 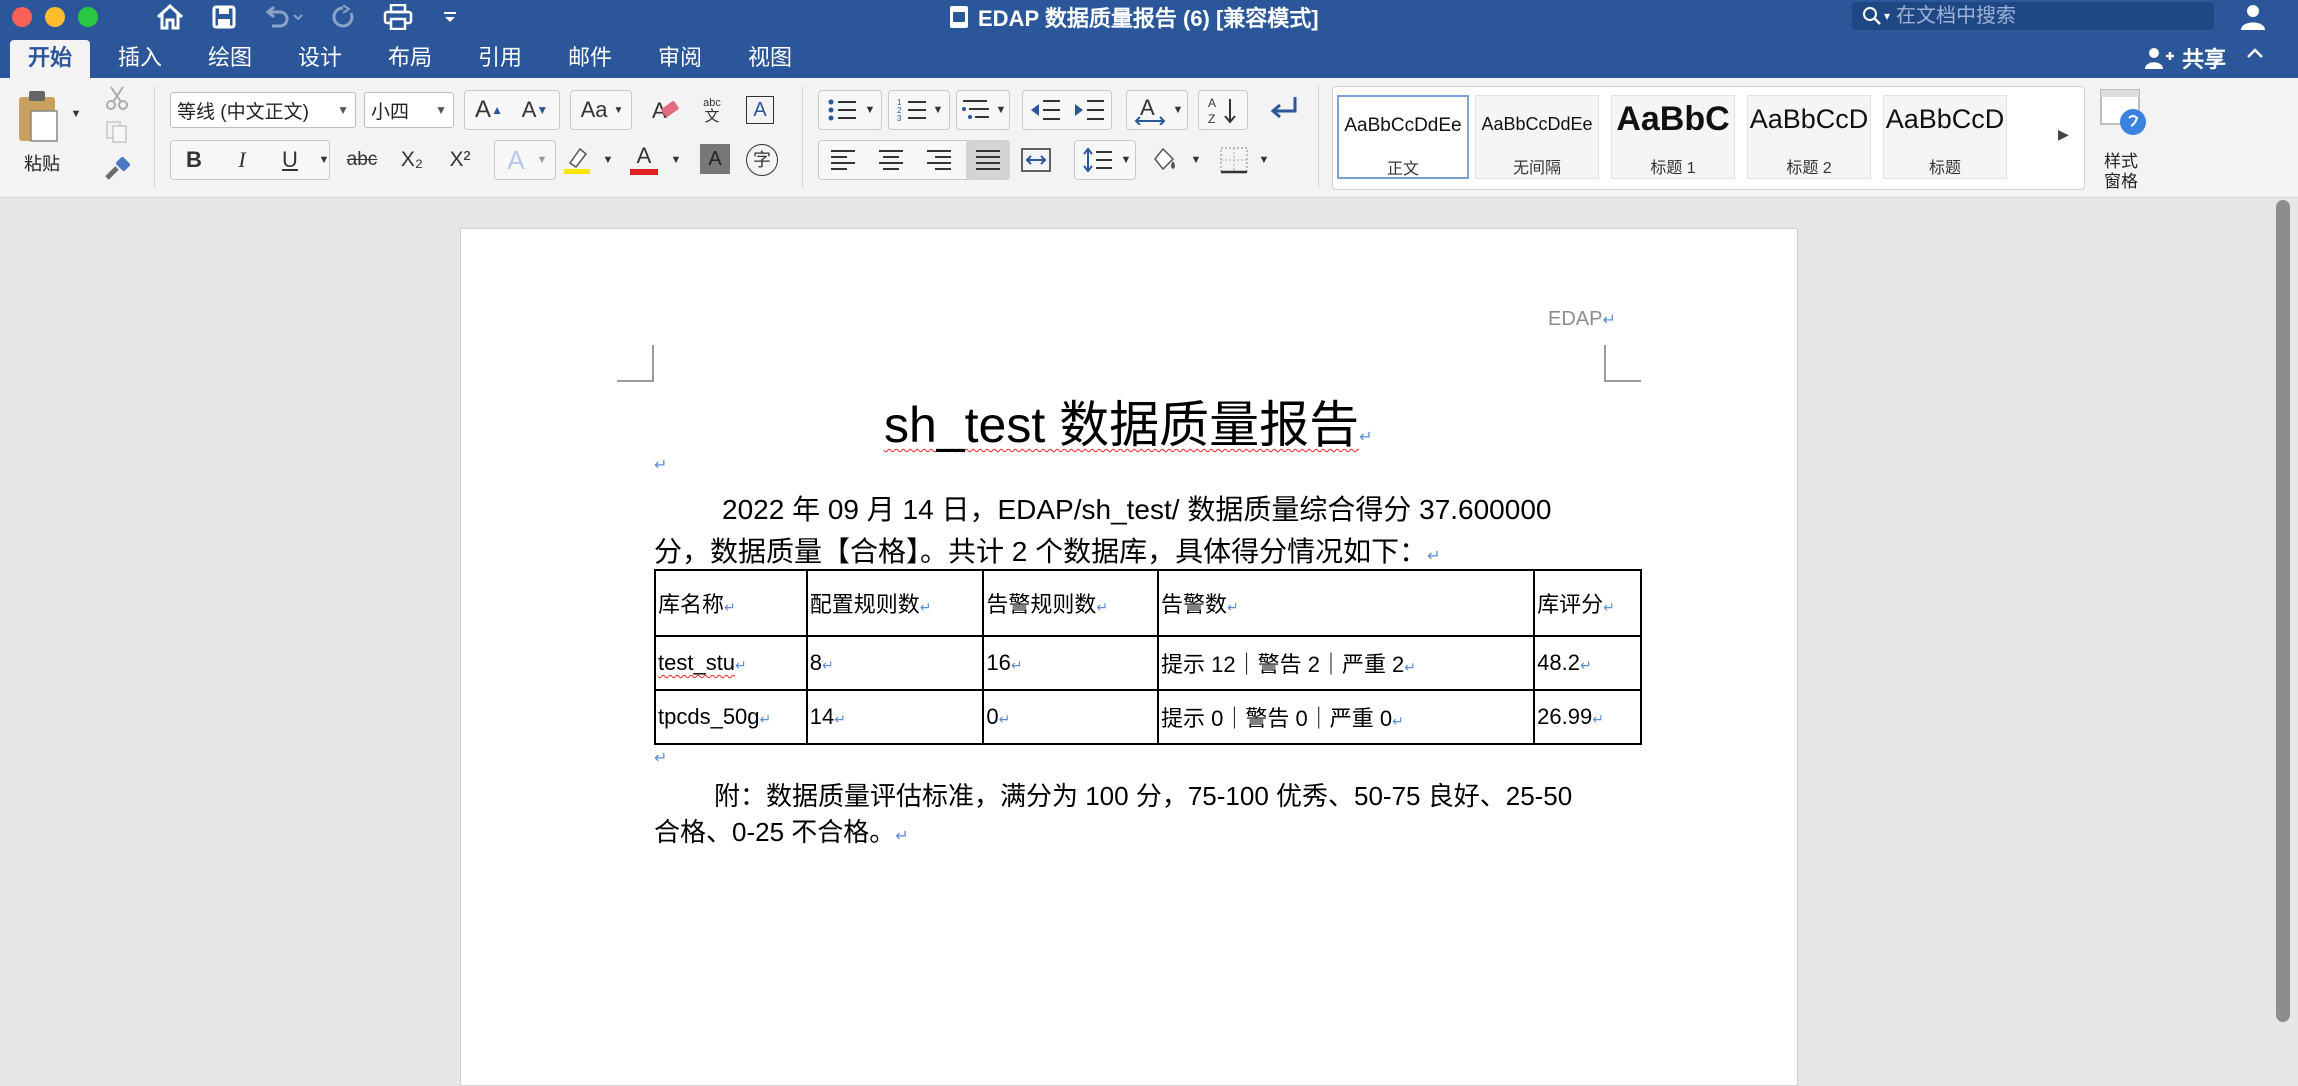 I want to click on table-header-cell: 告警规则数↵, so click(x=1071, y=603).